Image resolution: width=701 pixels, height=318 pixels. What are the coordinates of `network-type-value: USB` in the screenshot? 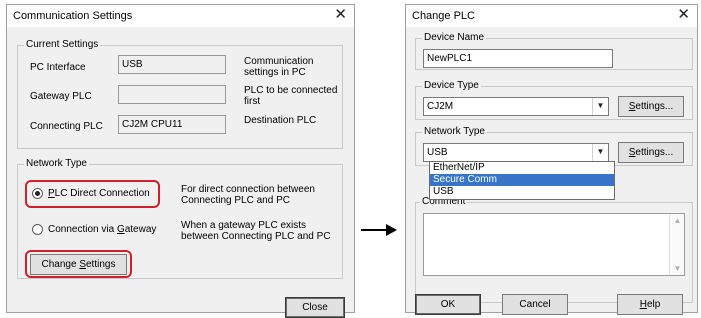 It's located at (437, 152).